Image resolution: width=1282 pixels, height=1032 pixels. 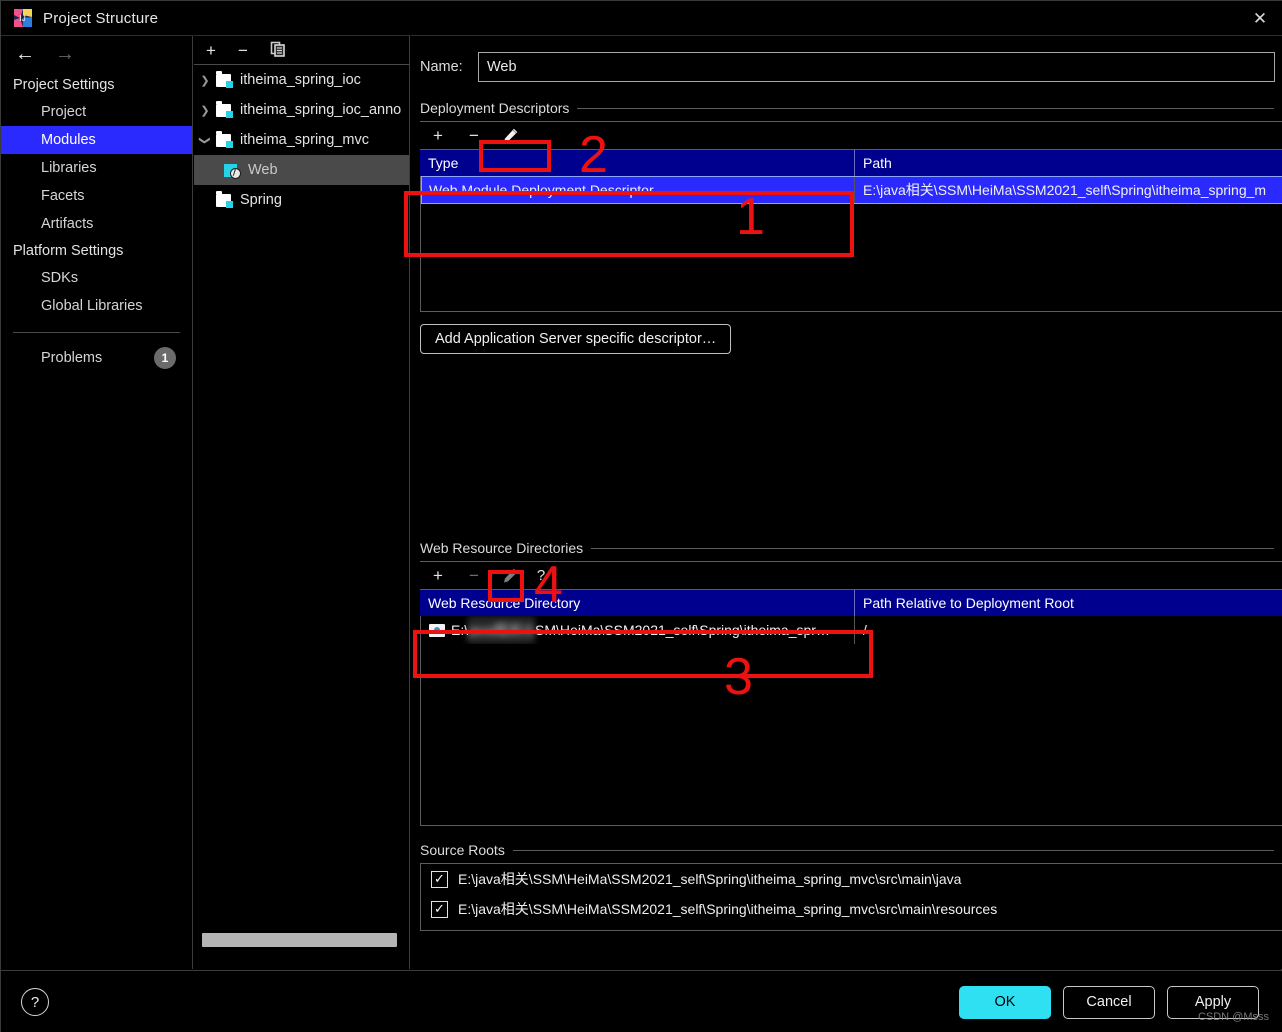 I want to click on problems-count-badge: 1, so click(x=165, y=358).